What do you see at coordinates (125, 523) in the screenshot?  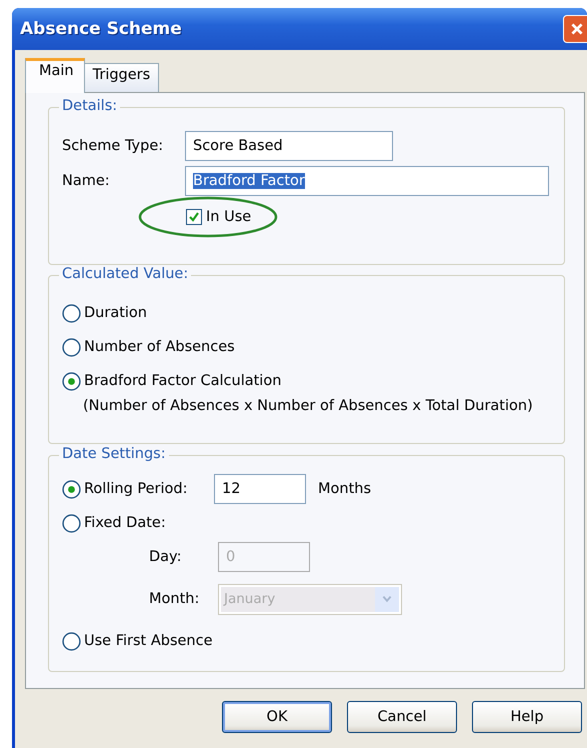 I see `radio-label: Fixed Date:` at bounding box center [125, 523].